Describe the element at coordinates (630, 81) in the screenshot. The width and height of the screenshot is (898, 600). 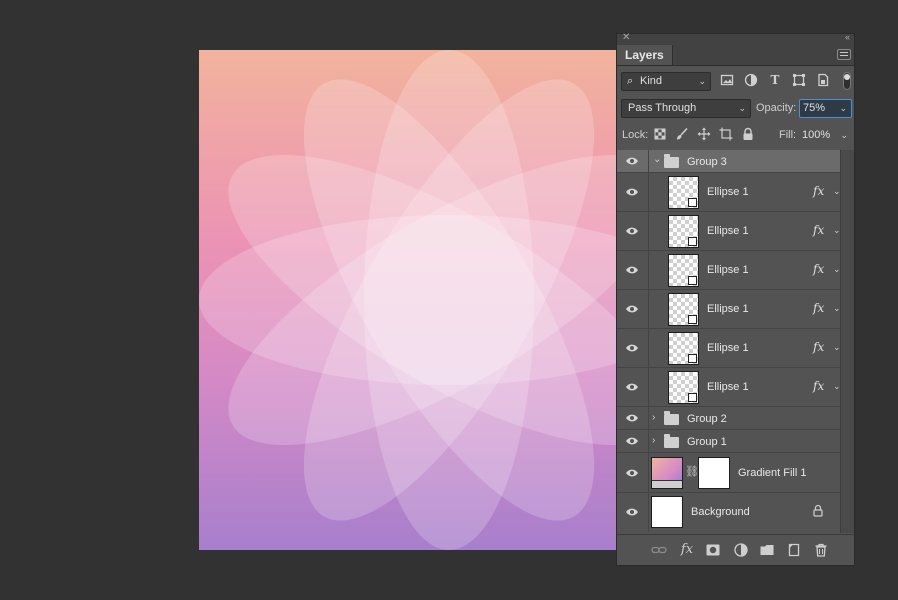
I see `search-icon: ⌕` at that location.